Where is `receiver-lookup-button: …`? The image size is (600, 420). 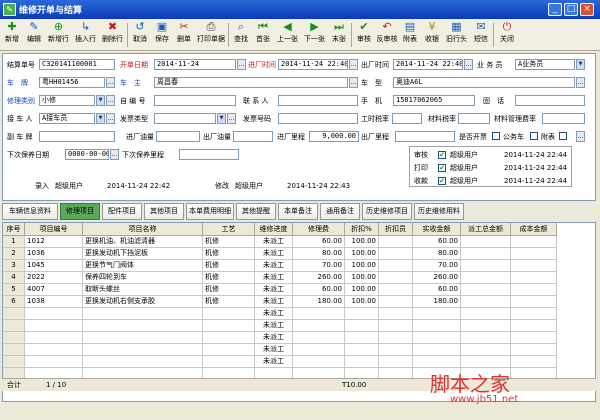 receiver-lookup-button: … is located at coordinates (110, 118).